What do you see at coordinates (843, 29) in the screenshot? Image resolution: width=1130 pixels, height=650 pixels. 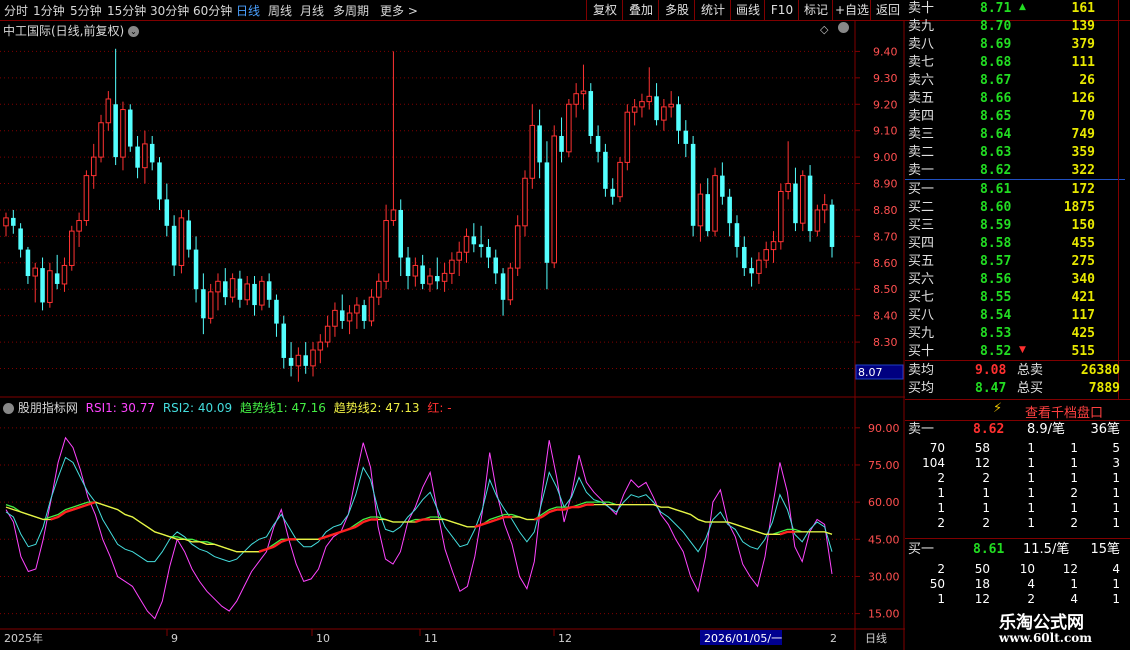 I see `chevron-down-icon` at bounding box center [843, 29].